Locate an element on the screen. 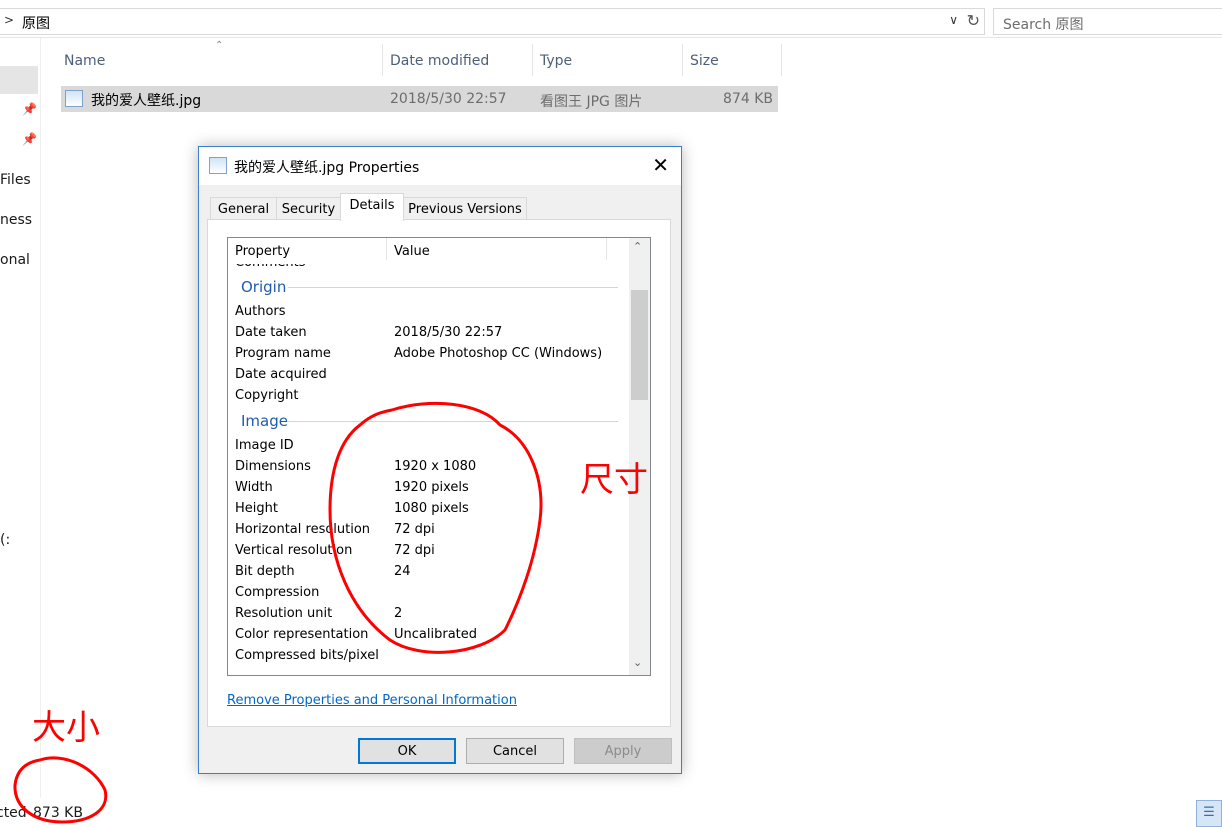 This screenshot has height=827, width=1222. file-name: 我的爱人壁纸.jpg is located at coordinates (146, 101).